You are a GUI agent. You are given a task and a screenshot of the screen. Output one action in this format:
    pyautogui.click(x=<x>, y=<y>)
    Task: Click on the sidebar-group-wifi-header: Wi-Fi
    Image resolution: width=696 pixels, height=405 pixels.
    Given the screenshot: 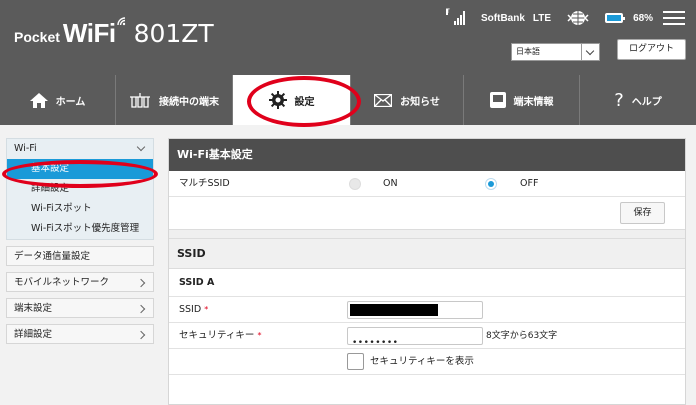 What is the action you would take?
    pyautogui.click(x=80, y=149)
    